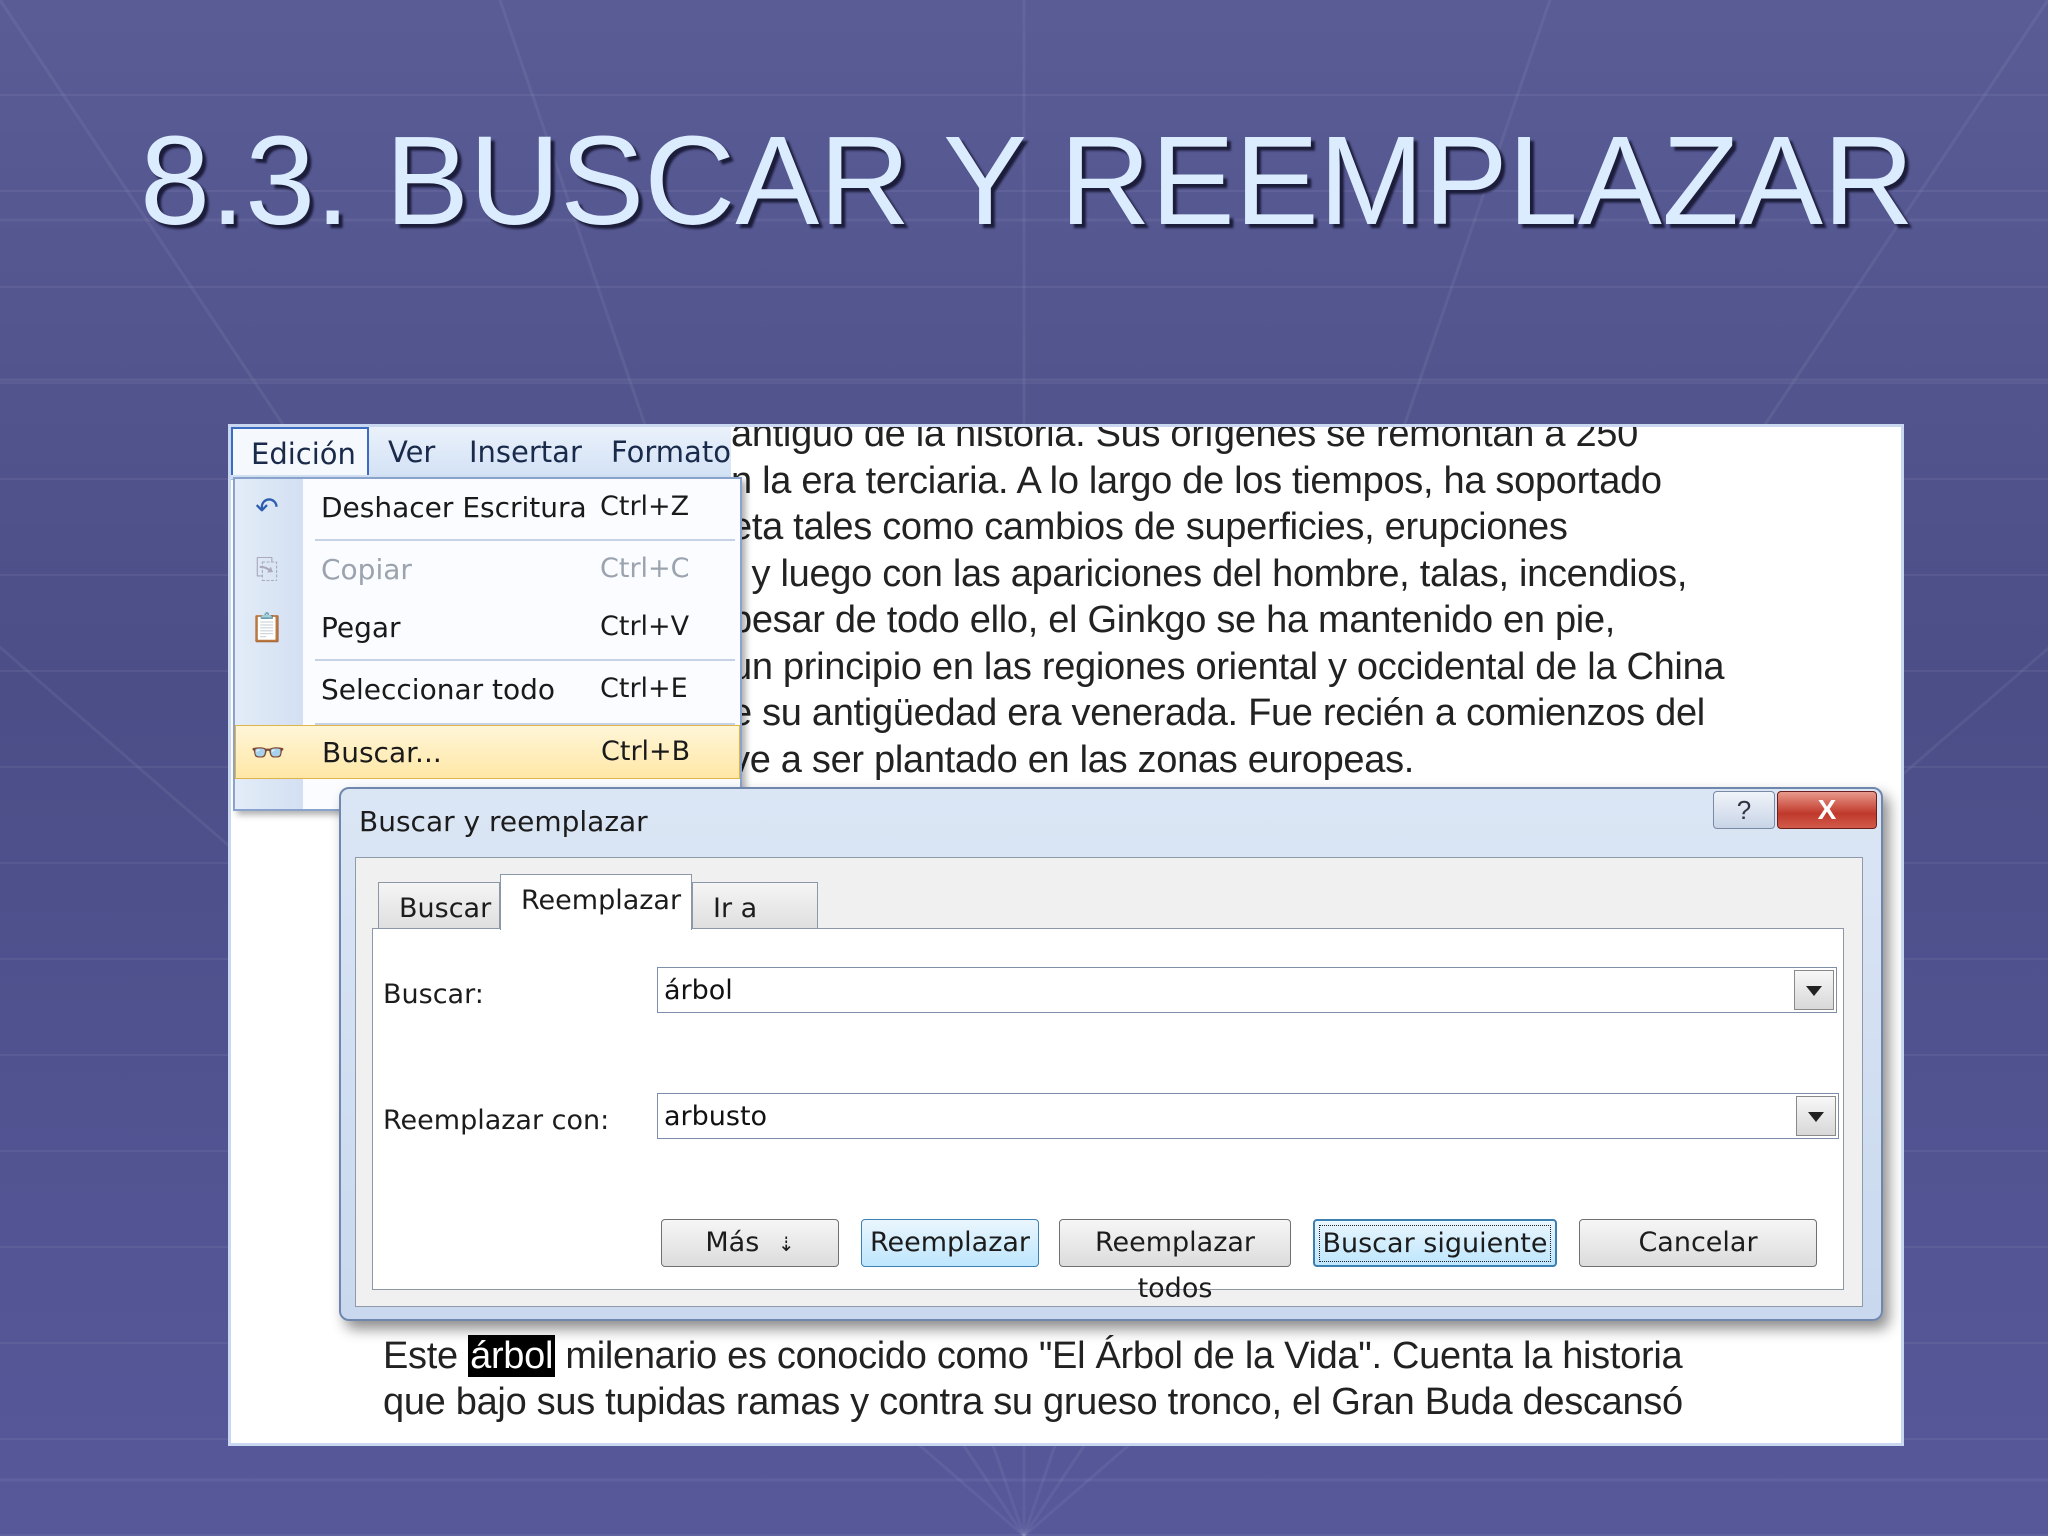 This screenshot has height=1536, width=2048. What do you see at coordinates (644, 688) in the screenshot?
I see `menu-item-shortcut: Ctrl+E` at bounding box center [644, 688].